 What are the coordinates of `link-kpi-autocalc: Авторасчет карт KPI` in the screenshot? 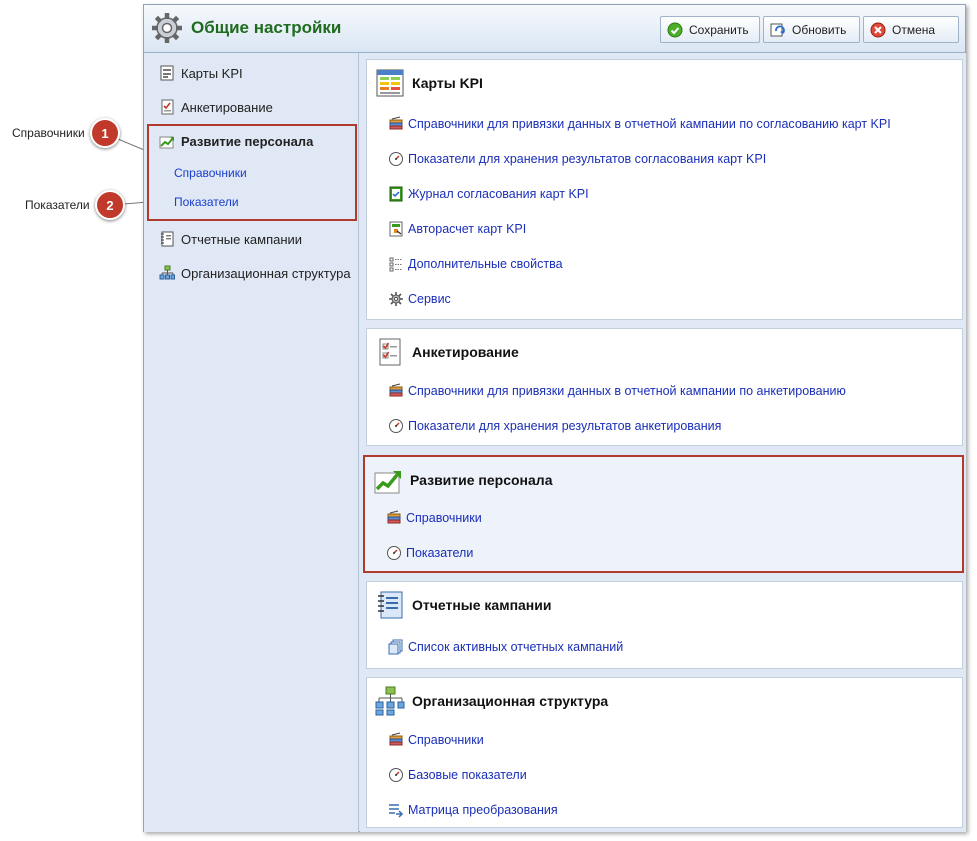 It's located at (457, 229).